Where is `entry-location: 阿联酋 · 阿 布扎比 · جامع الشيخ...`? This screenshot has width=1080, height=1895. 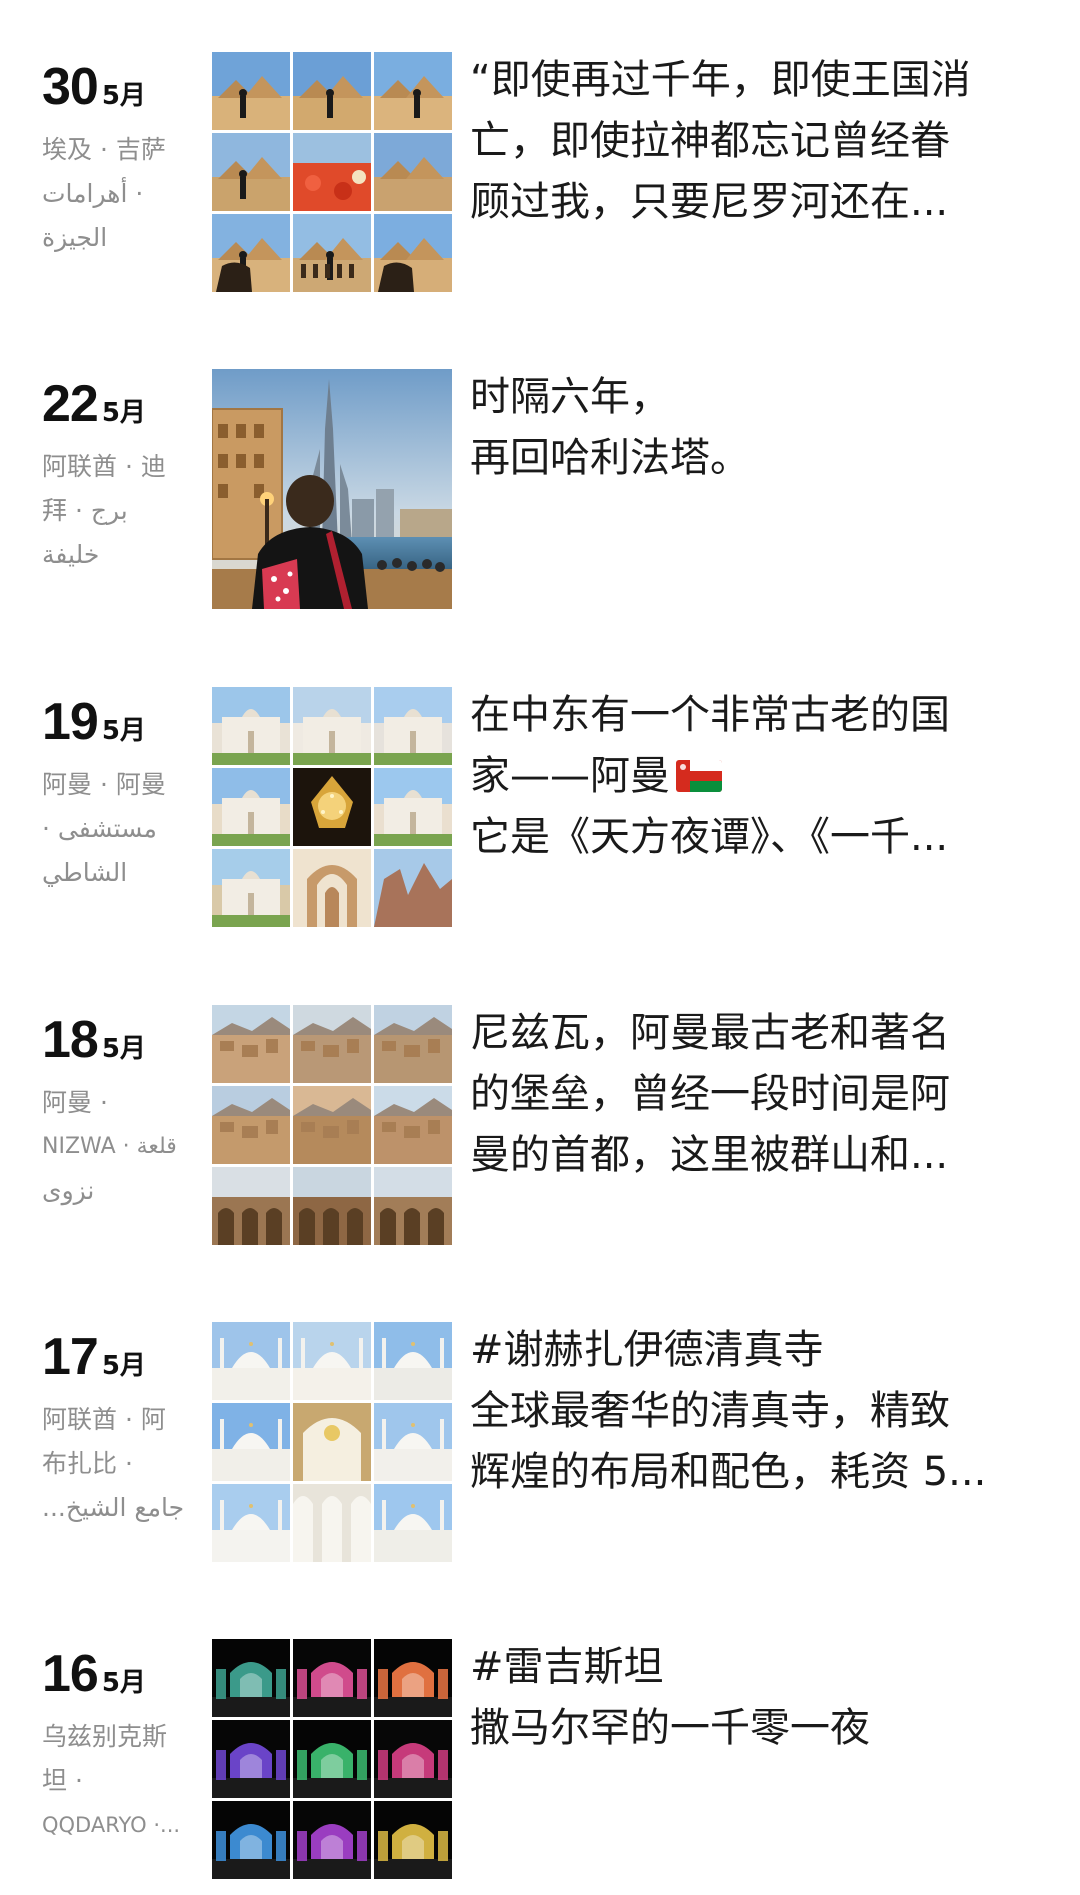 entry-location: 阿联酋 · 阿 布扎比 · جامع الشيخ... is located at coordinates (121, 1464).